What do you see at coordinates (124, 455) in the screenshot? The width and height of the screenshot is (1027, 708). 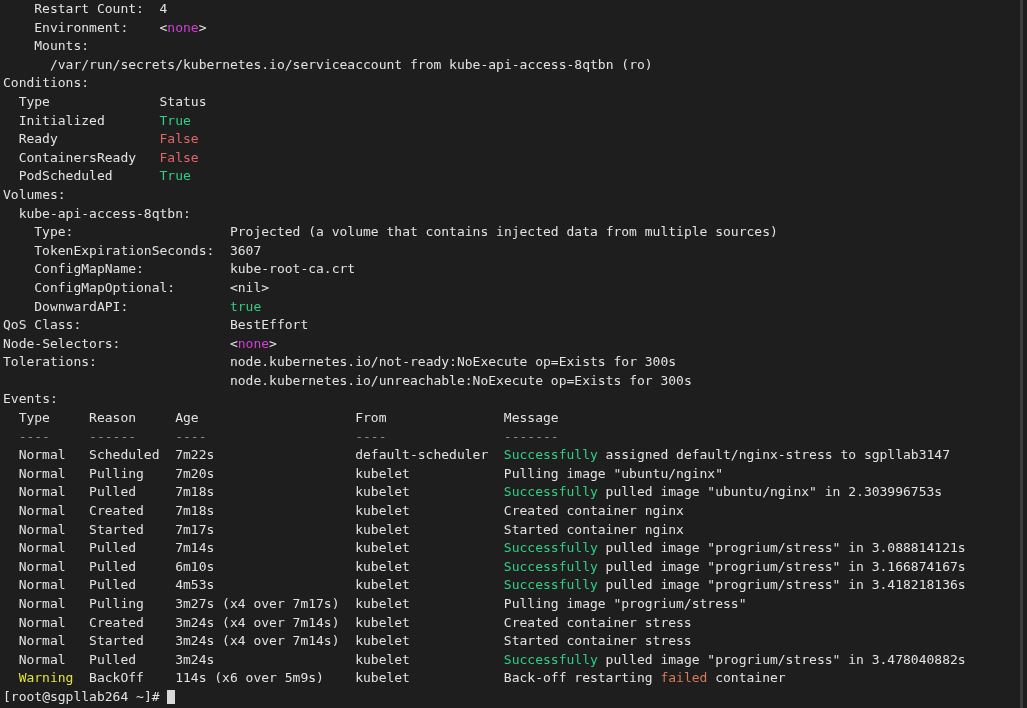 I see `event-reason: Scheduled` at bounding box center [124, 455].